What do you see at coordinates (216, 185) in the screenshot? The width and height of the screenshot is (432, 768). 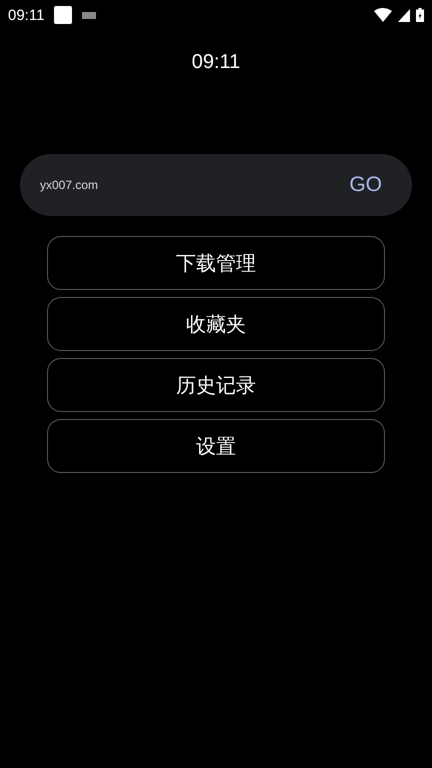 I see `address-field: yx007.com GO` at bounding box center [216, 185].